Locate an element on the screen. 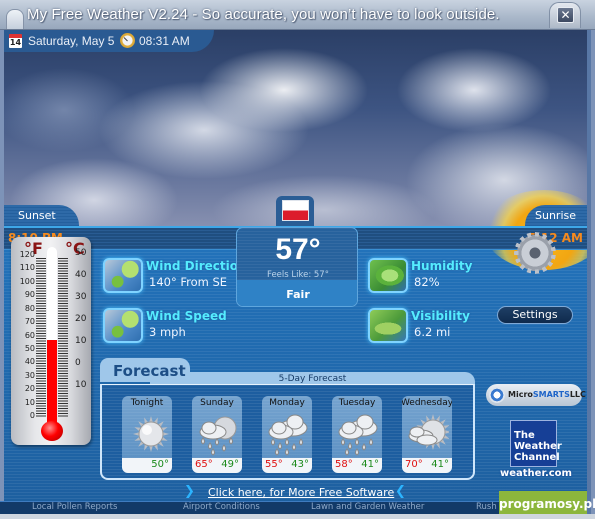 The image size is (595, 519). forecast-day-tuesday: Tuesday 58° 41° is located at coordinates (357, 434).